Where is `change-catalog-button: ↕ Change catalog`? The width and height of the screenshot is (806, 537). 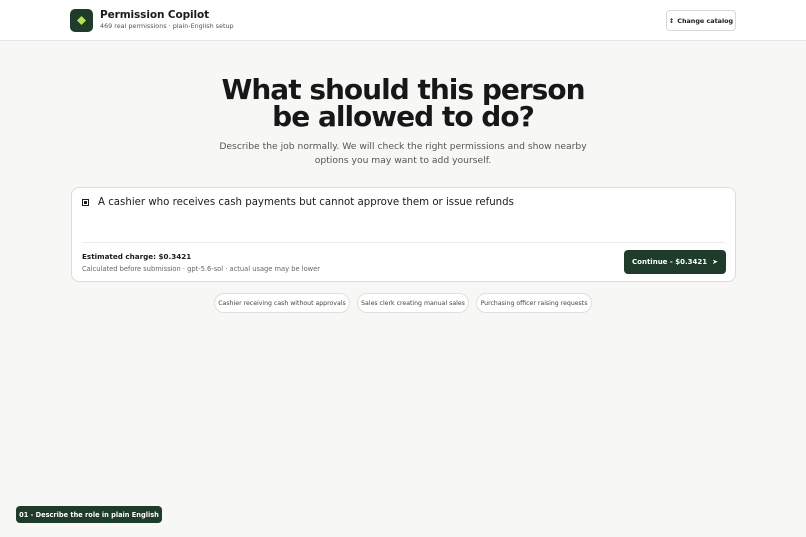 change-catalog-button: ↕ Change catalog is located at coordinates (701, 20).